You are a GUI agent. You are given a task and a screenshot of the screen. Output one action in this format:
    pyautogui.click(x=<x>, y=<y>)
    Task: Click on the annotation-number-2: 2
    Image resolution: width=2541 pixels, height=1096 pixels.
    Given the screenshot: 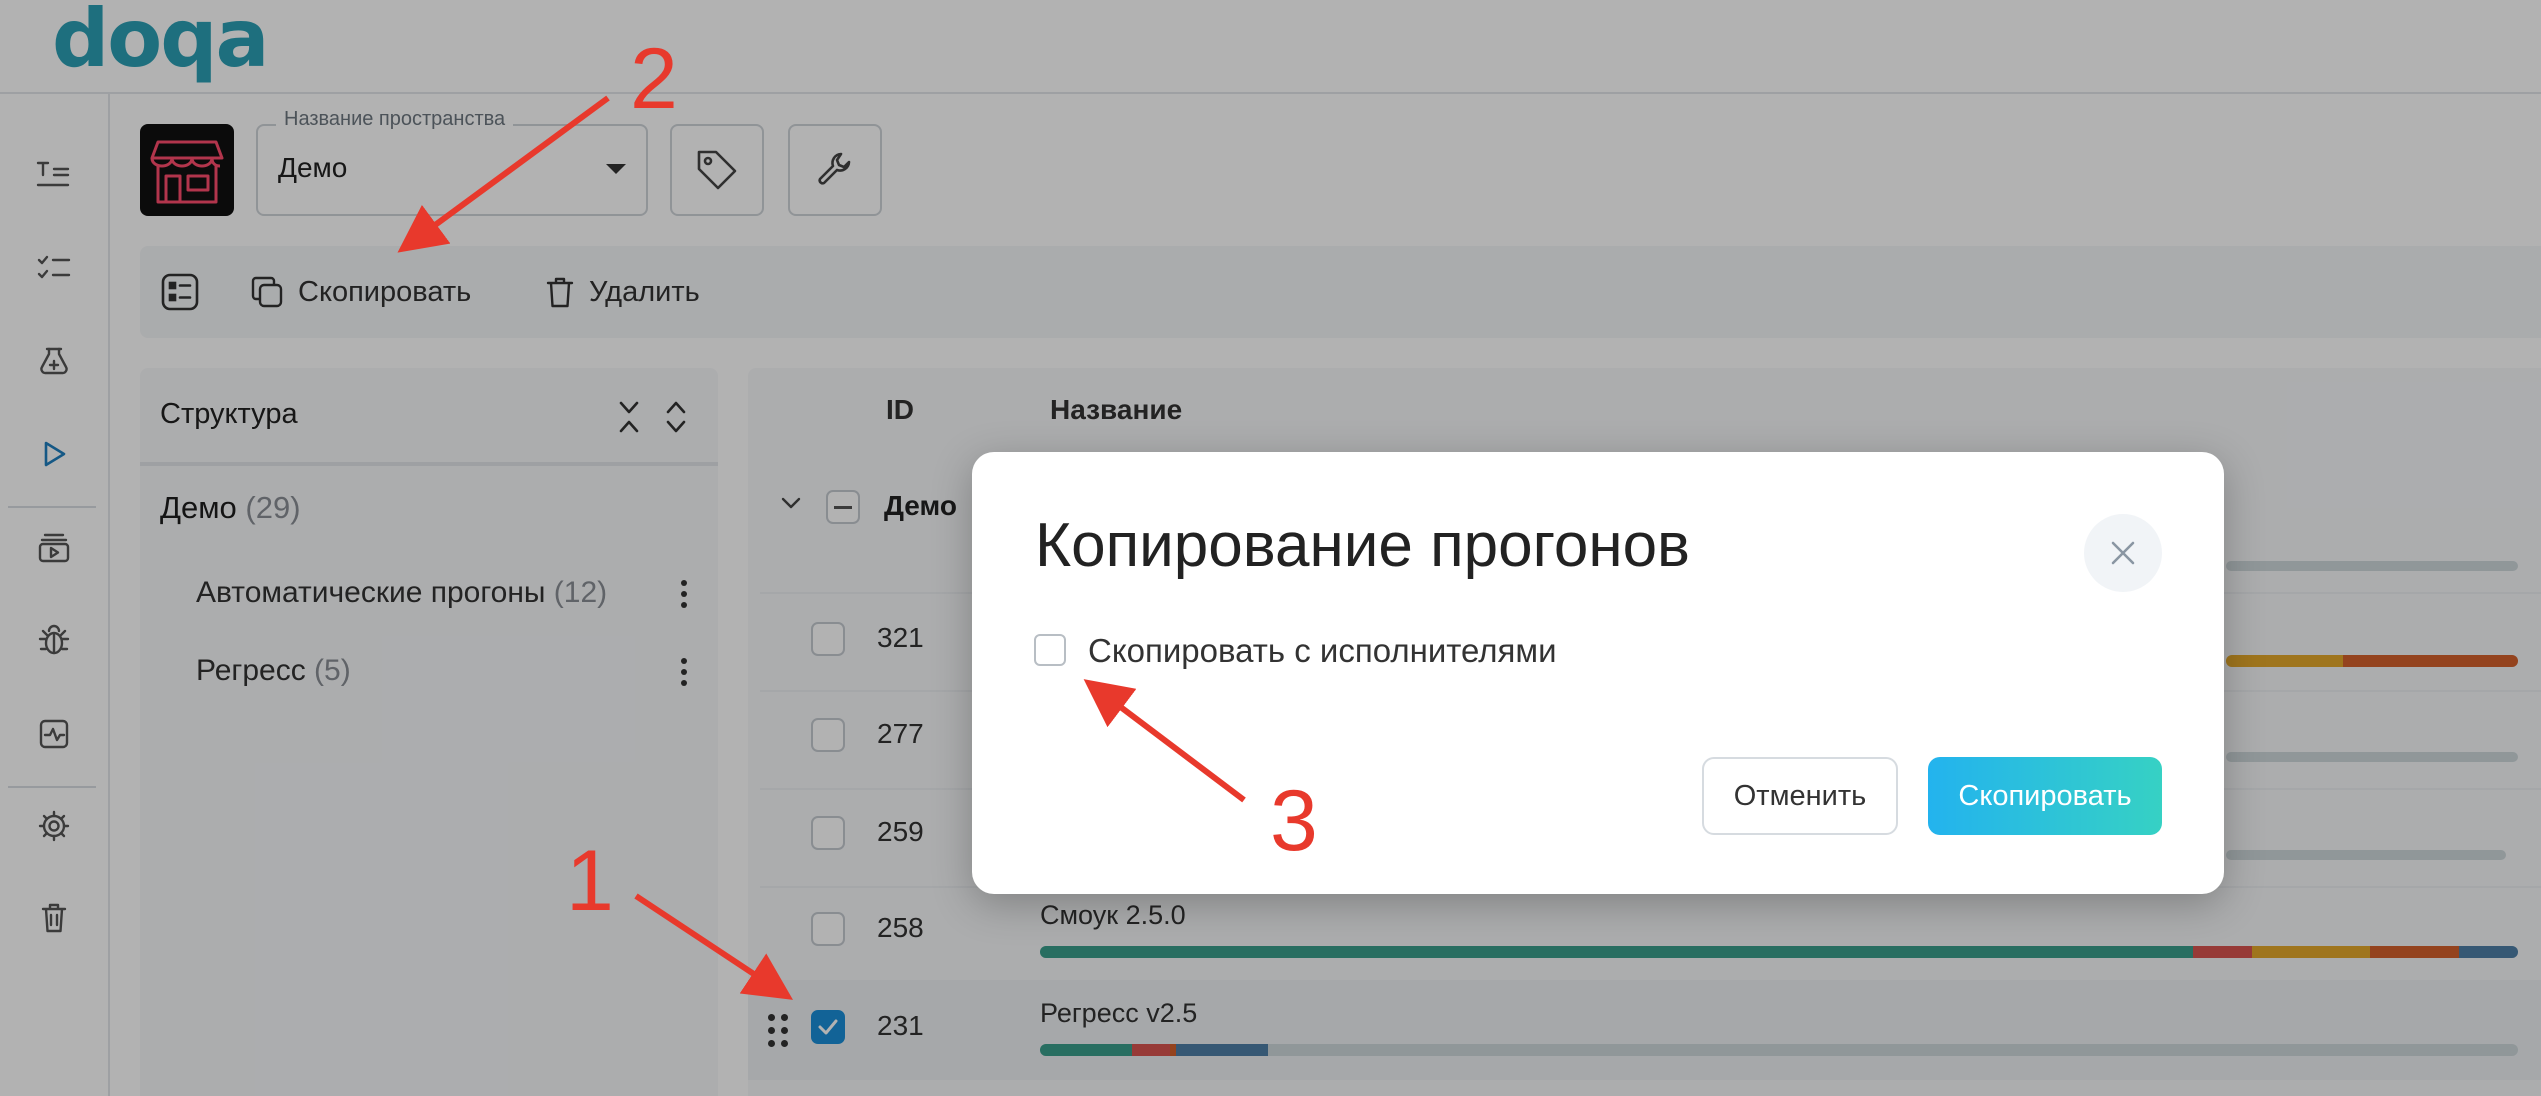 What is the action you would take?
    pyautogui.click(x=654, y=79)
    